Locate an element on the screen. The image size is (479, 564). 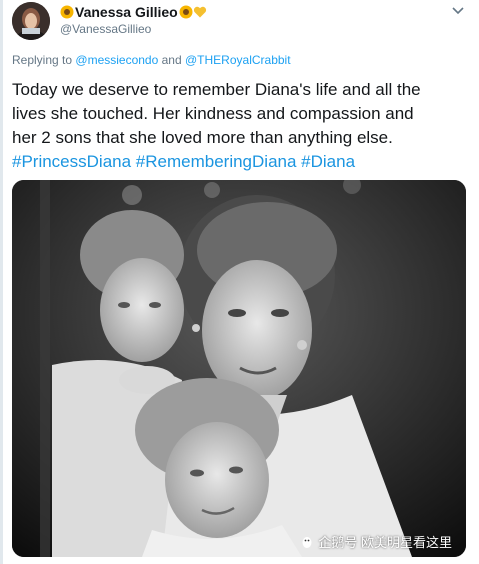
penguin-logo-icon is located at coordinates (307, 542).